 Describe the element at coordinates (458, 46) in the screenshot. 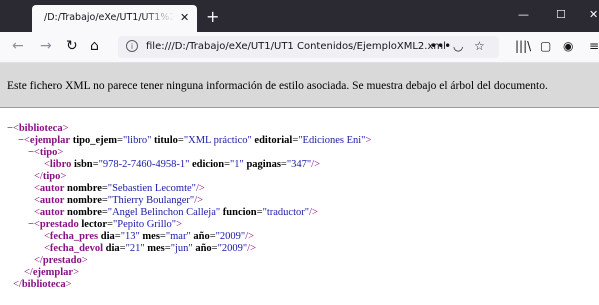

I see `pocket-icon: ◡` at that location.